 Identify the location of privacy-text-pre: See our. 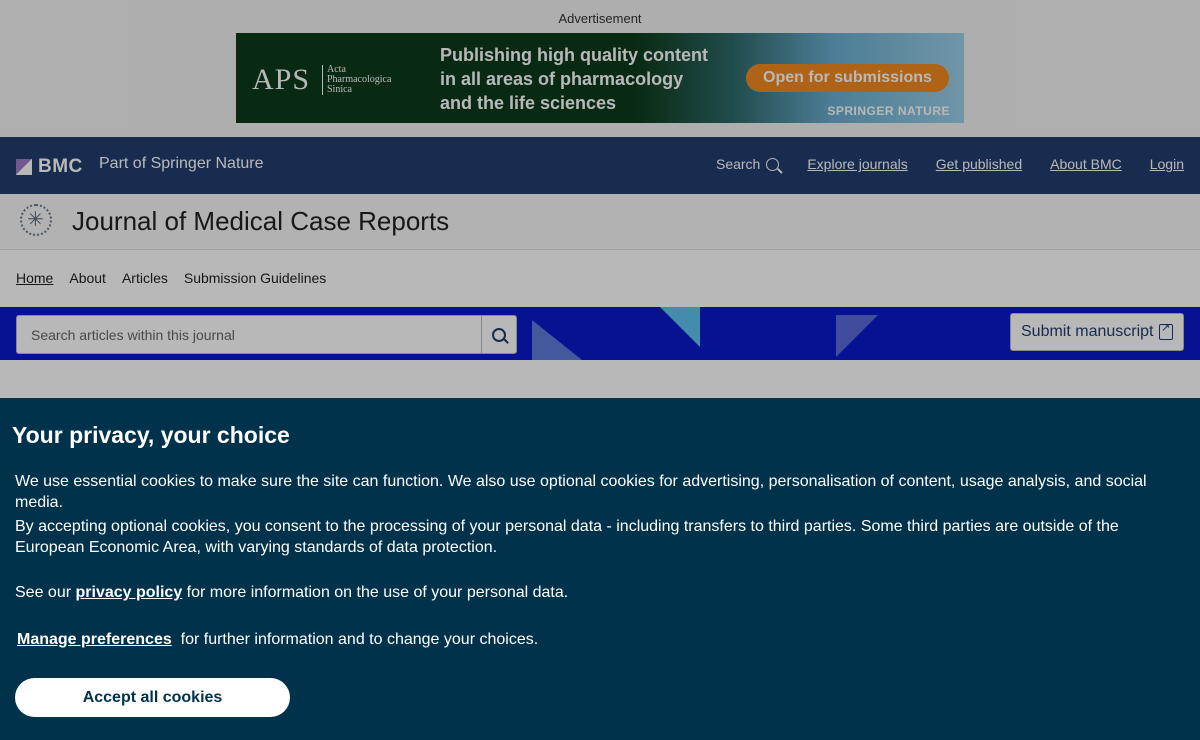
(43, 592).